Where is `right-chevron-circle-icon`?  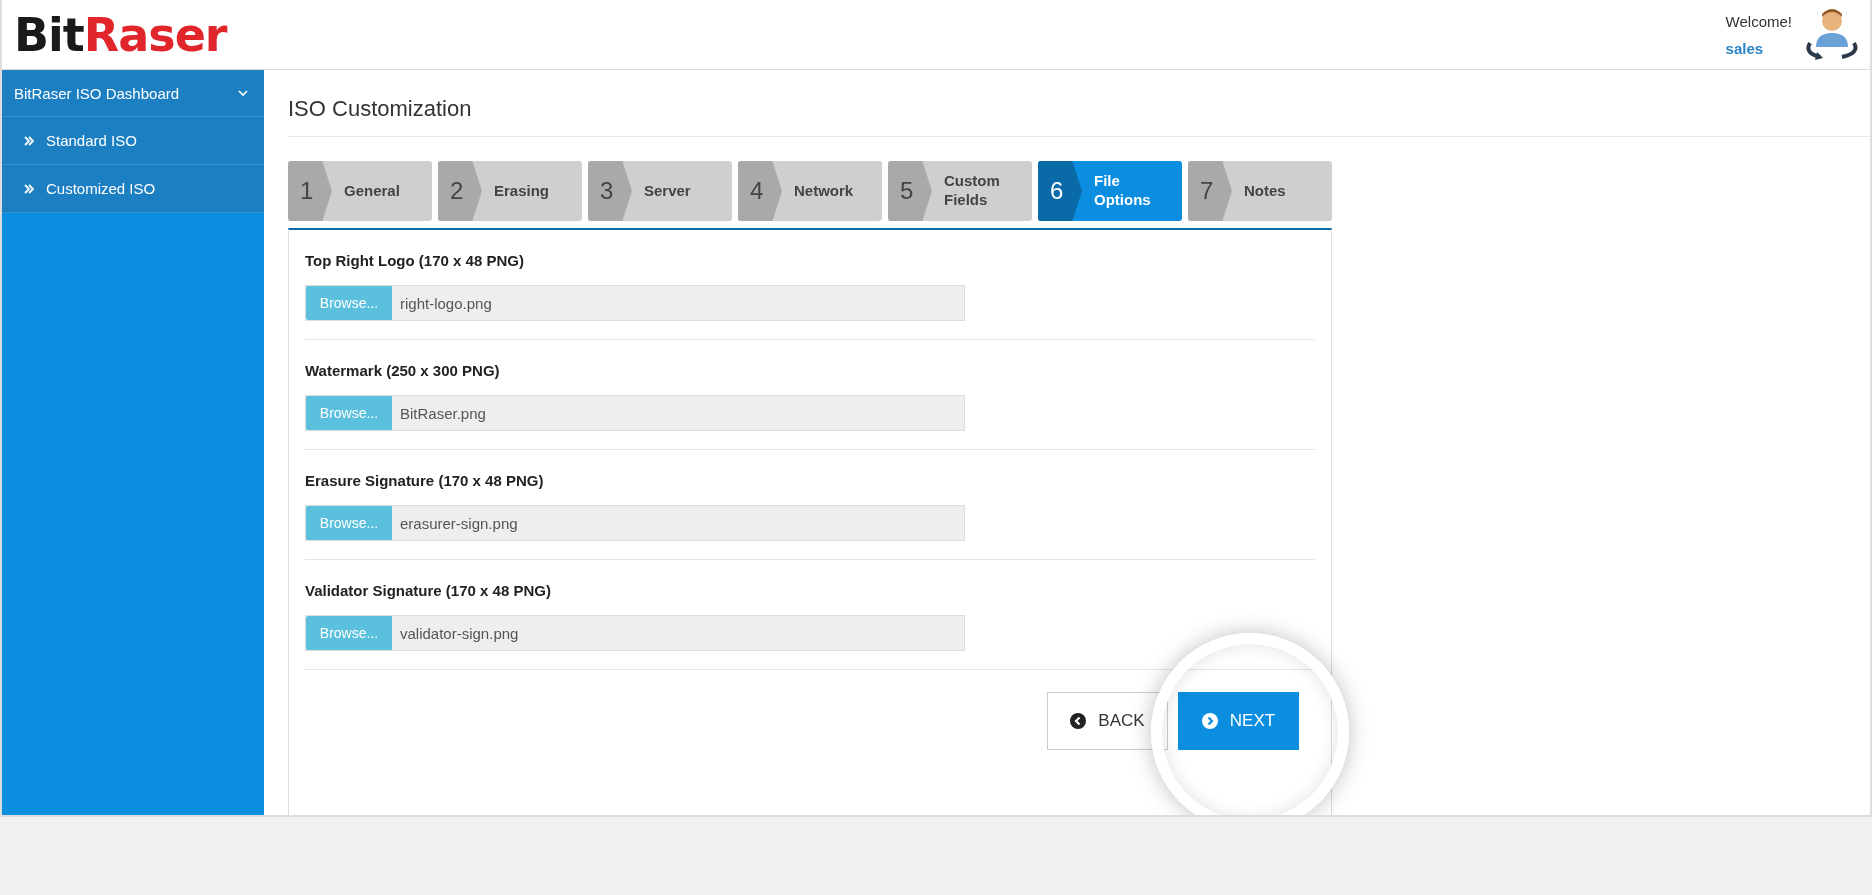 right-chevron-circle-icon is located at coordinates (1209, 721).